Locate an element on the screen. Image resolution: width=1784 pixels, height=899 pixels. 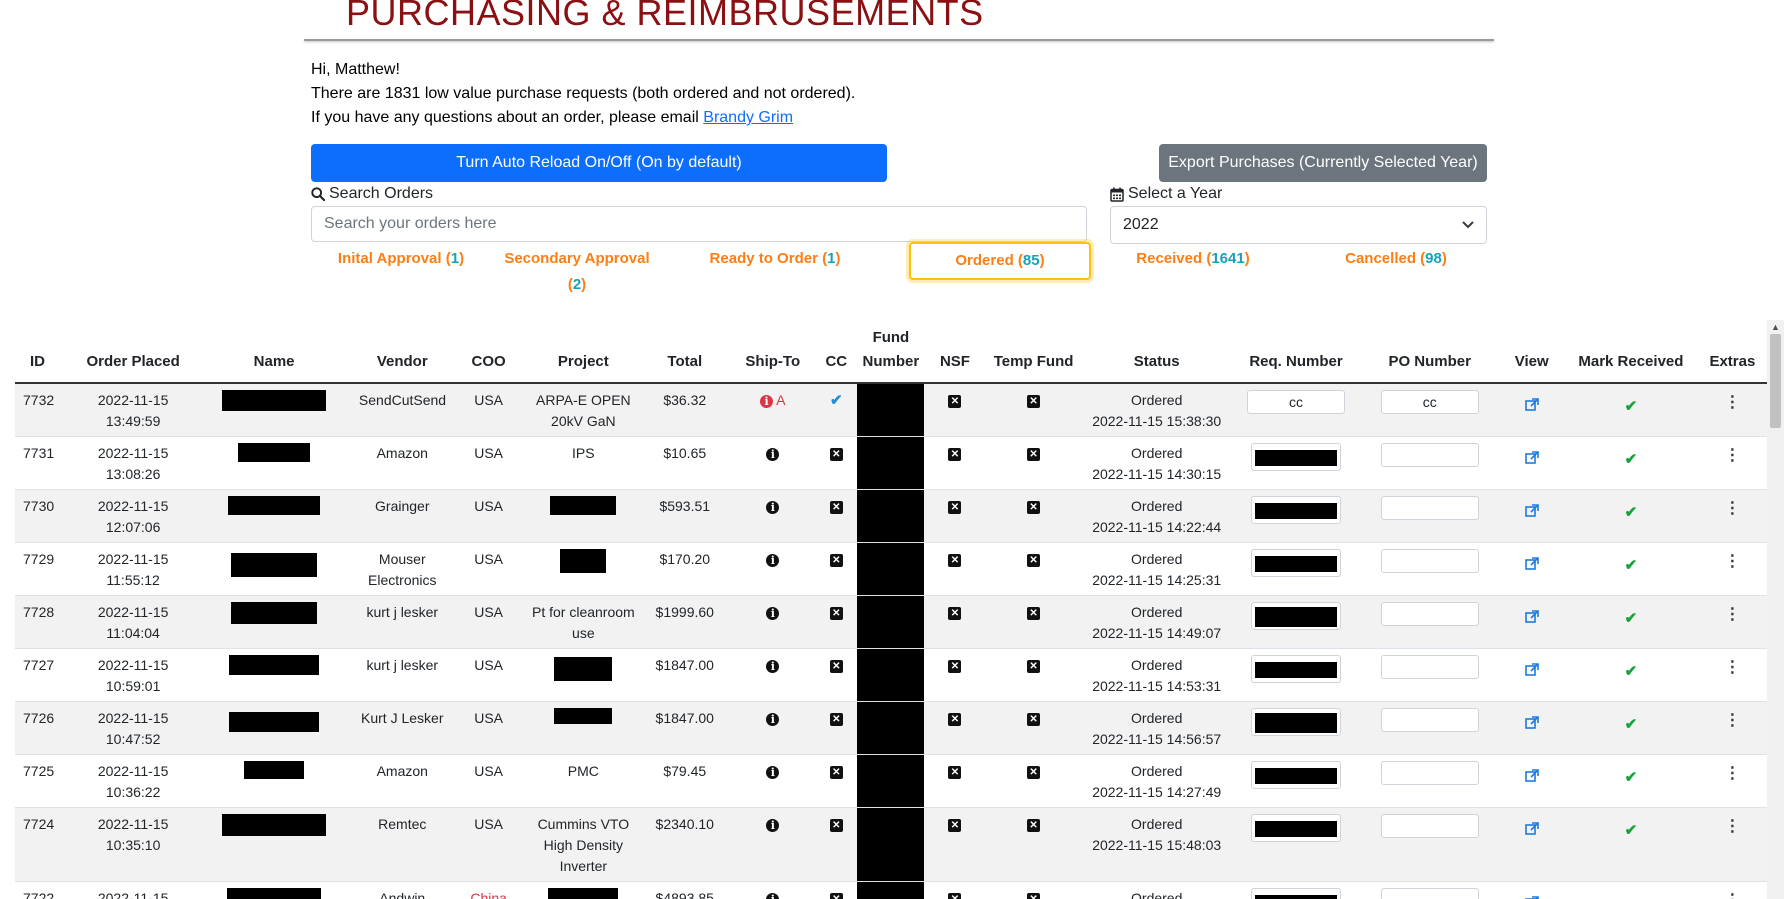
scroll-up-arrow-icon: ▲ is located at coordinates (1775, 327).